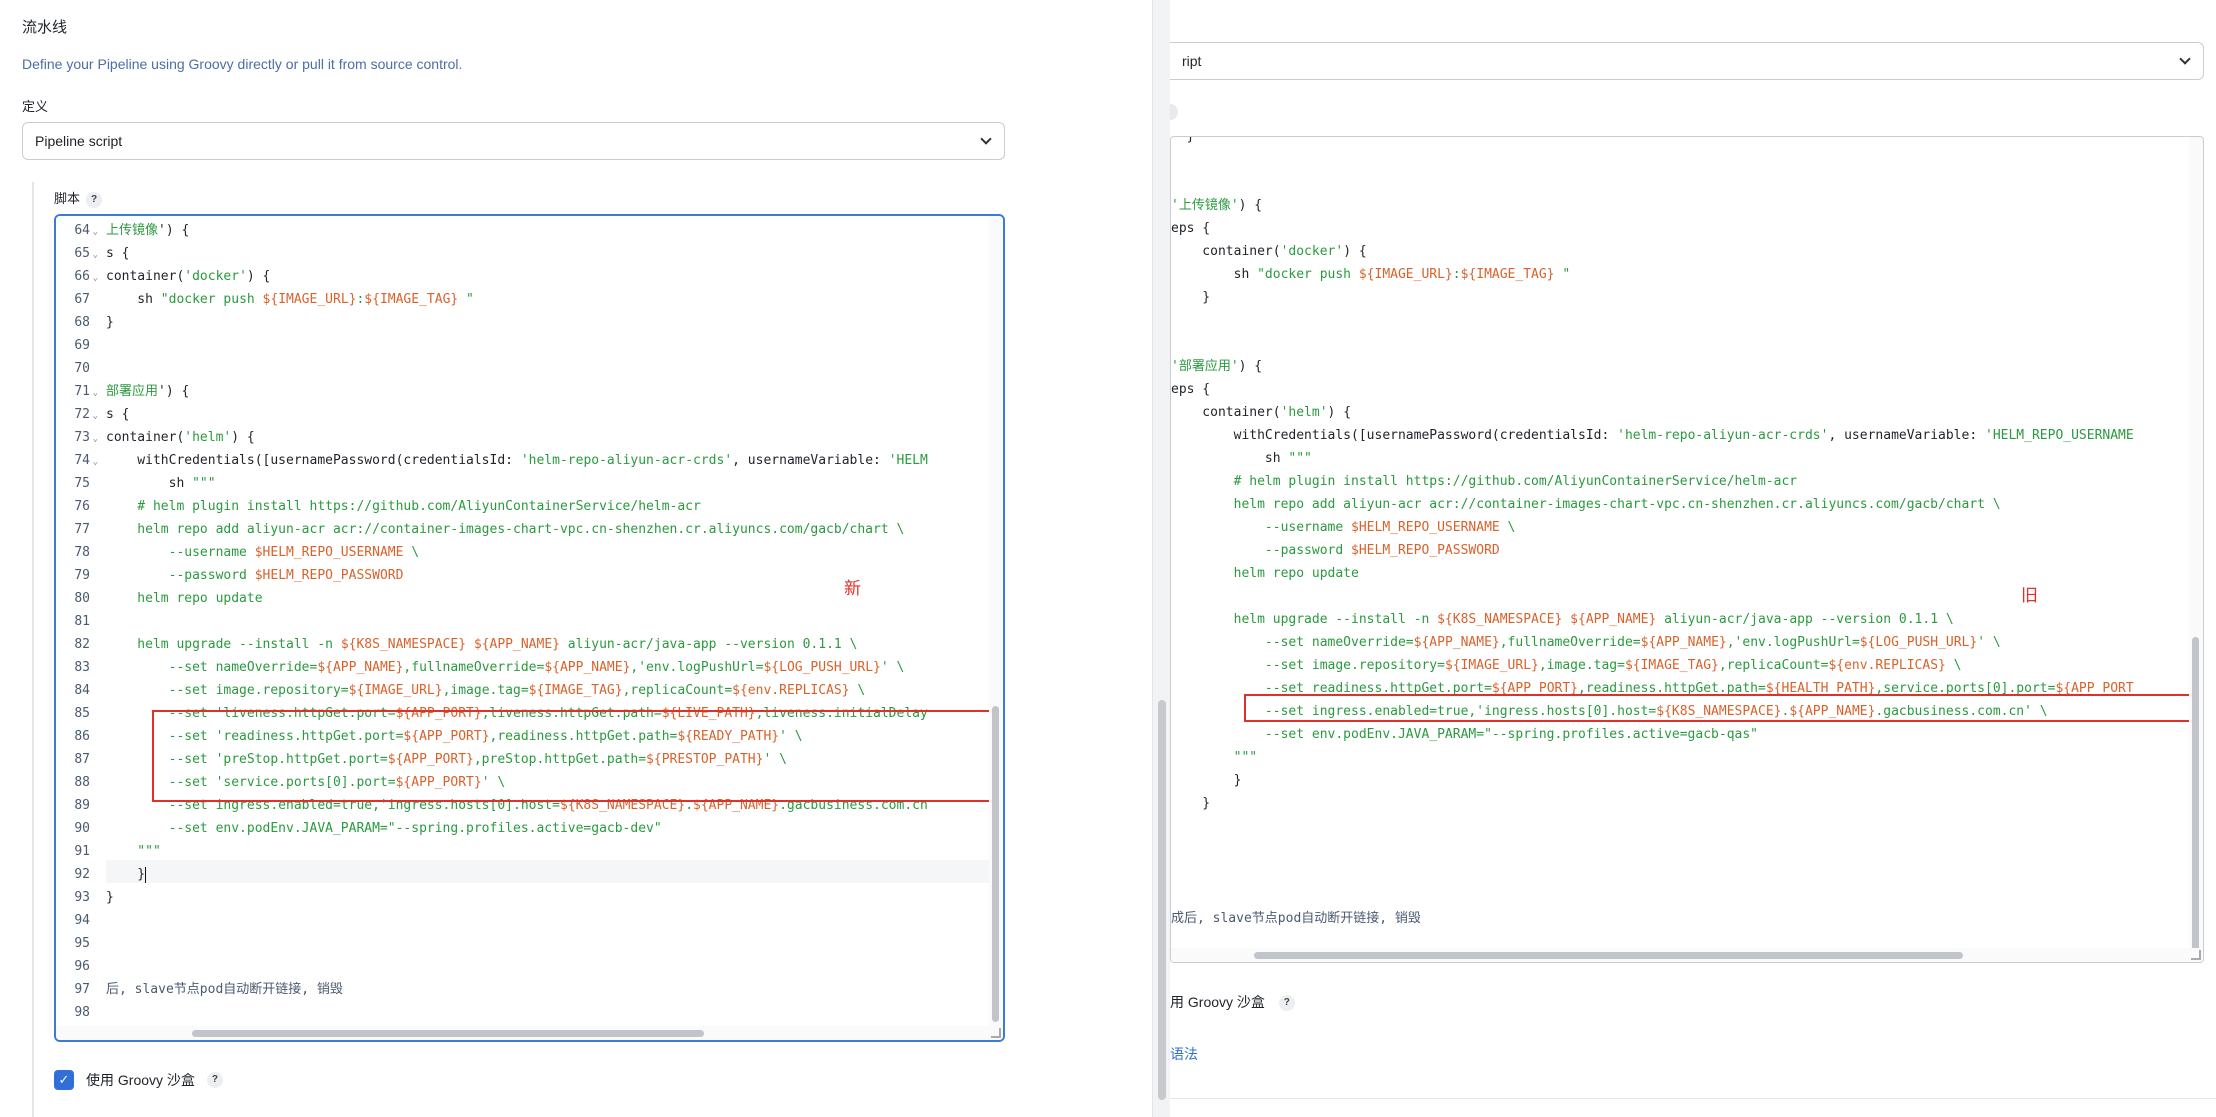  What do you see at coordinates (82, 713) in the screenshot?
I see `line-number-text: 85` at bounding box center [82, 713].